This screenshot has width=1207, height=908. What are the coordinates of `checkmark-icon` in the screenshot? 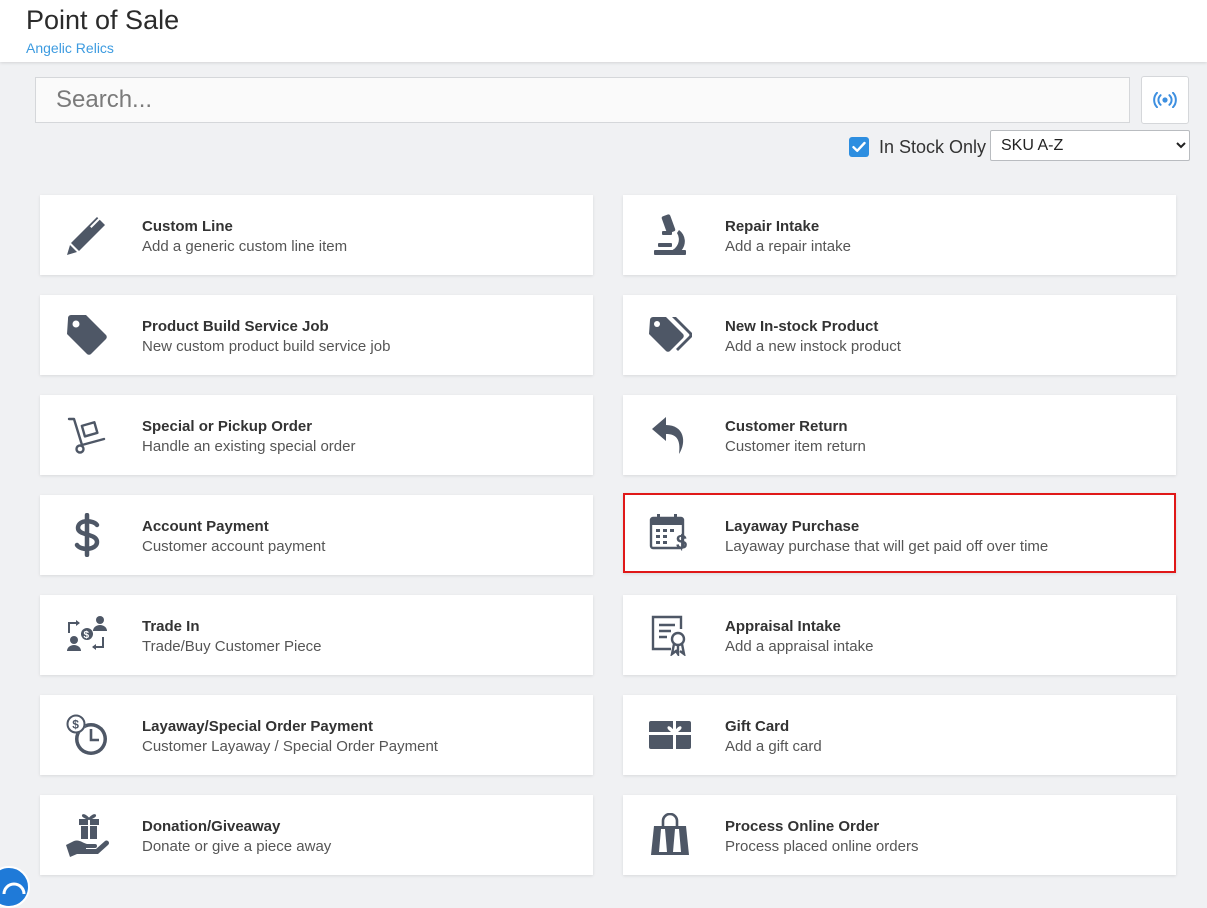 It's located at (859, 146).